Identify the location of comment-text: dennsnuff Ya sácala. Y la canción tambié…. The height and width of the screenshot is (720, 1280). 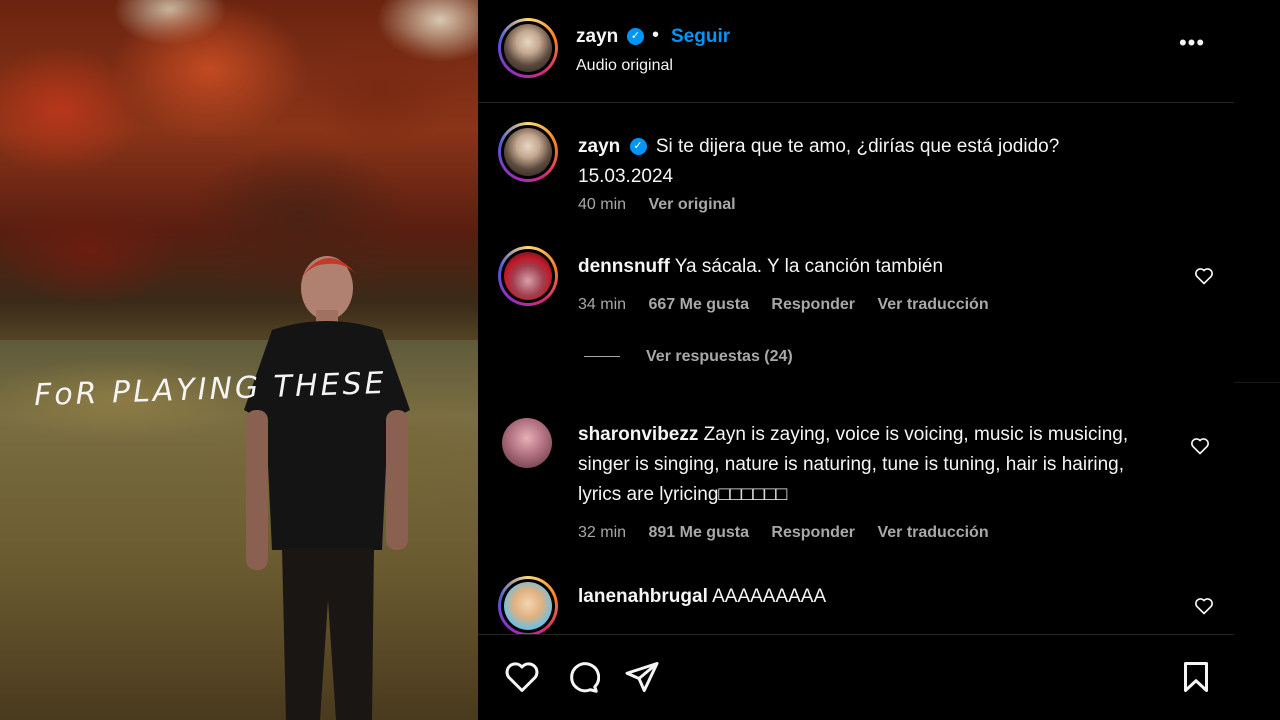
(873, 267).